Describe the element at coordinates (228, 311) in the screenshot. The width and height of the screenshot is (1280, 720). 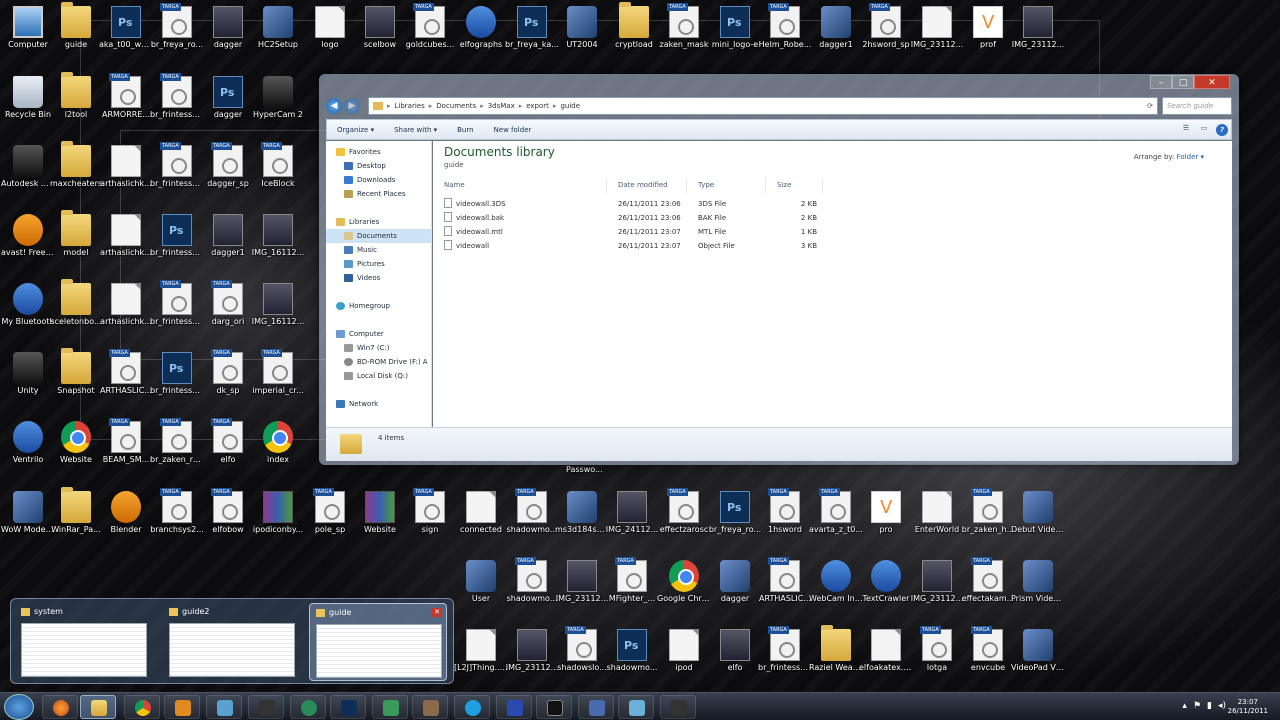
I see `desktop-icon: darg_ori` at that location.